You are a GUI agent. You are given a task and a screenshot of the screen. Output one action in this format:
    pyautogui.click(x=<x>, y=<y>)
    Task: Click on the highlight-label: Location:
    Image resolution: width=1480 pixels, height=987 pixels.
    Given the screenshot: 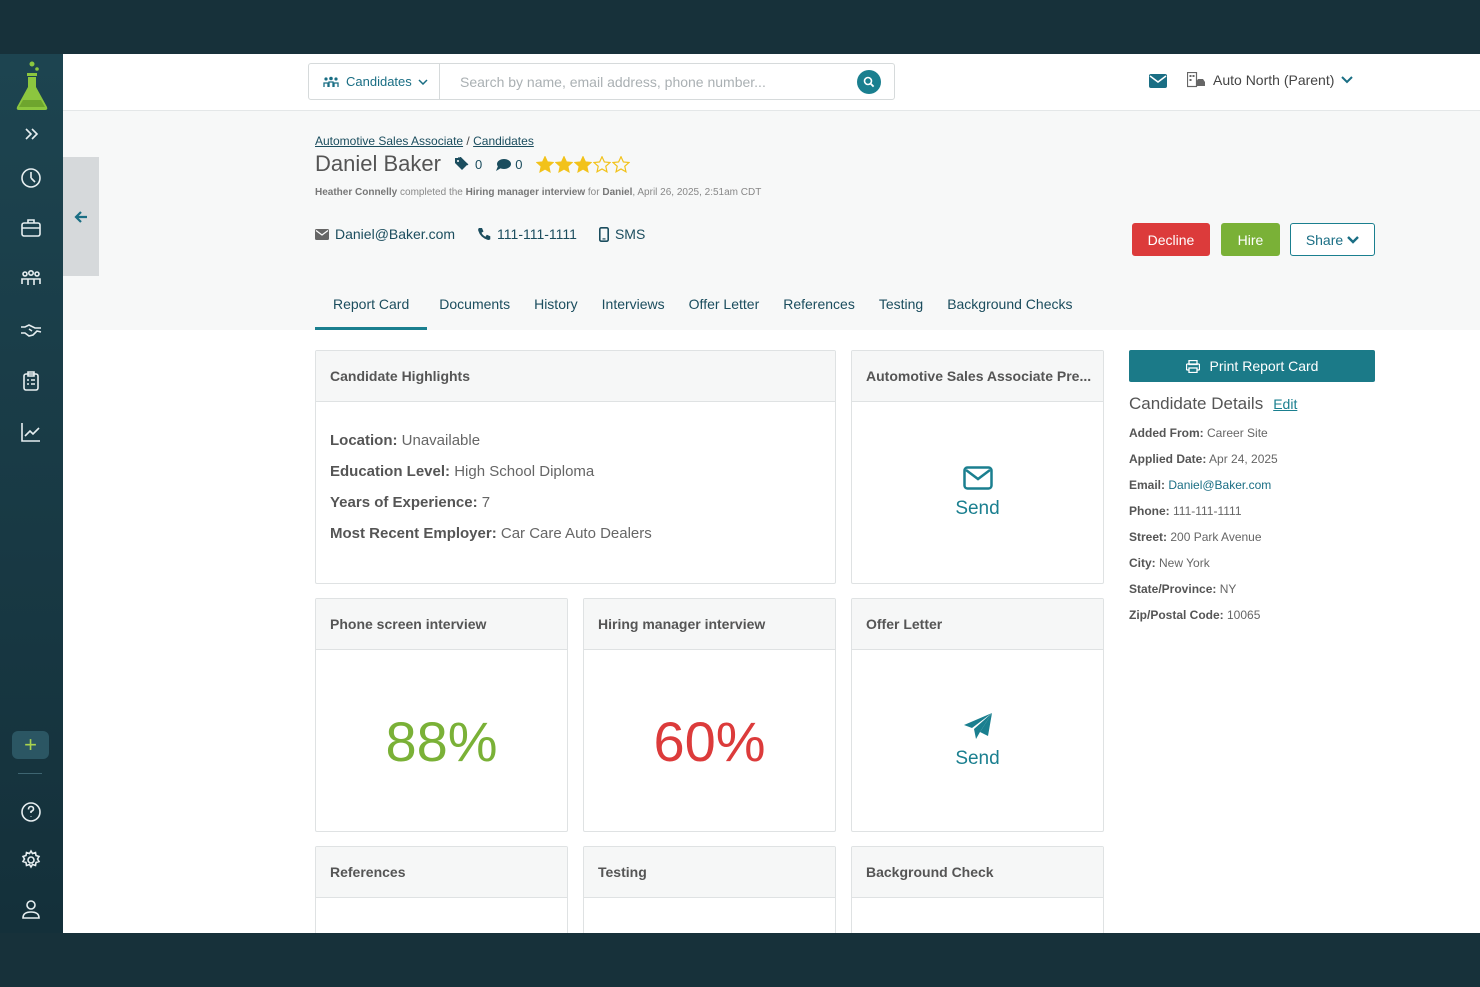 What is the action you would take?
    pyautogui.click(x=364, y=440)
    